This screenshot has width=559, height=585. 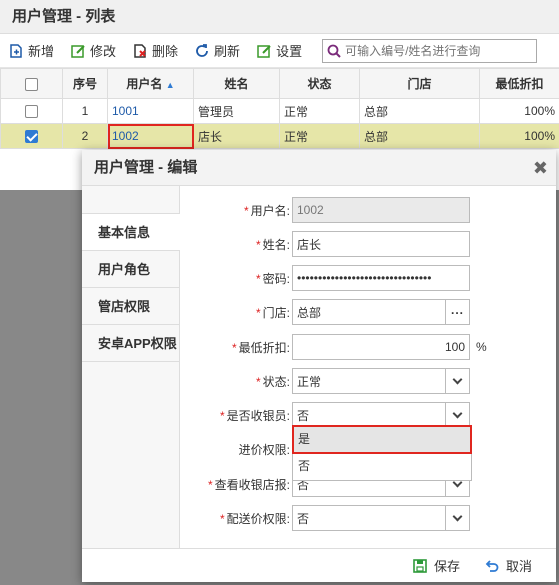 What do you see at coordinates (289, 51) in the screenshot?
I see `settings-label: 设置` at bounding box center [289, 51].